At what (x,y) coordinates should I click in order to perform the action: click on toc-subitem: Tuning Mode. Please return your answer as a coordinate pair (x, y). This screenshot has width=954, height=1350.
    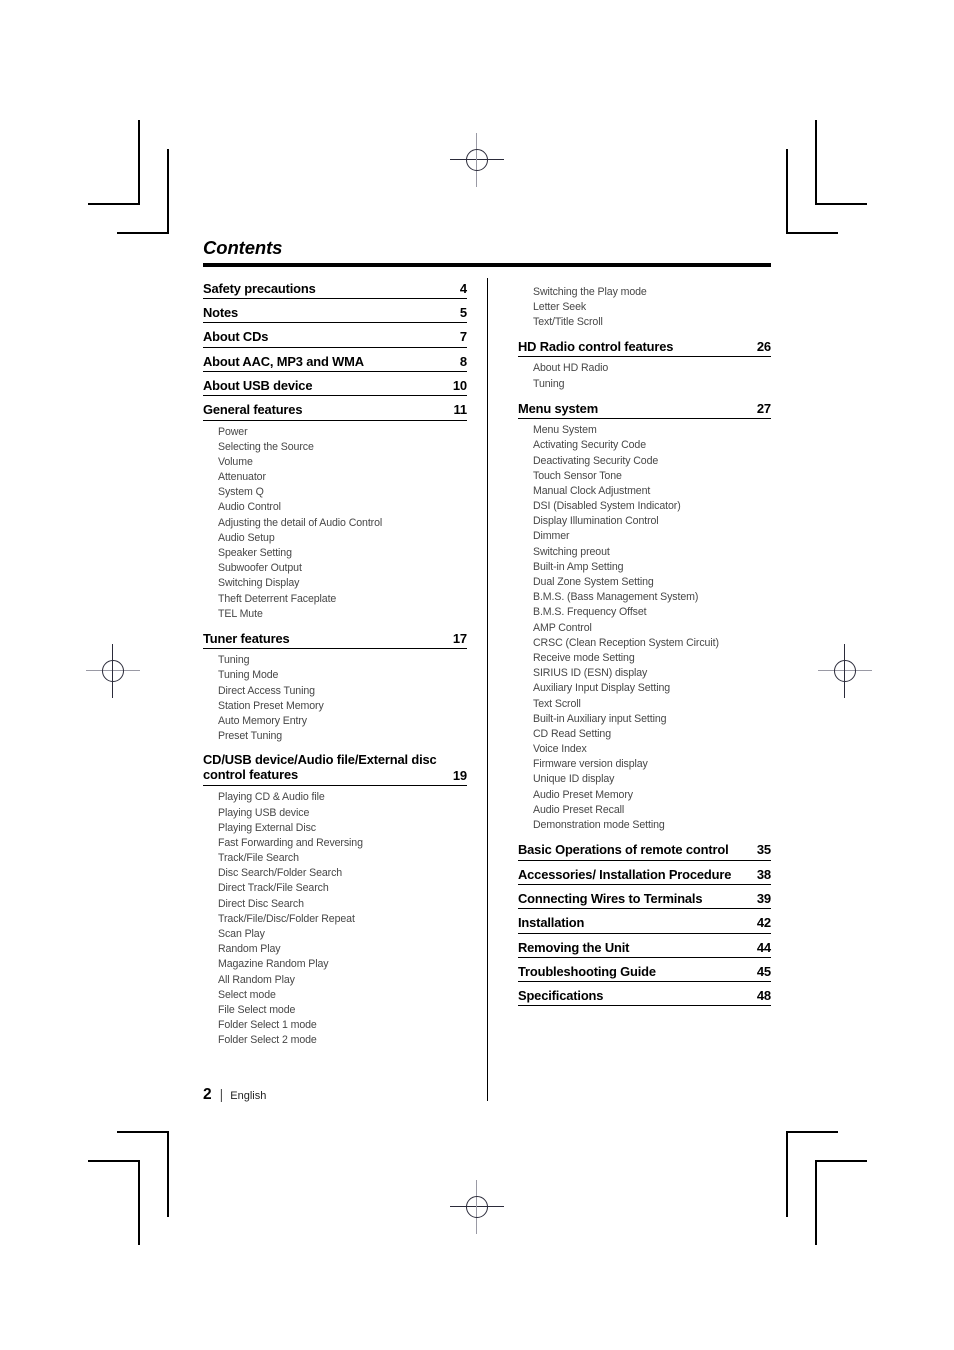
    Looking at the image, I should click on (342, 675).